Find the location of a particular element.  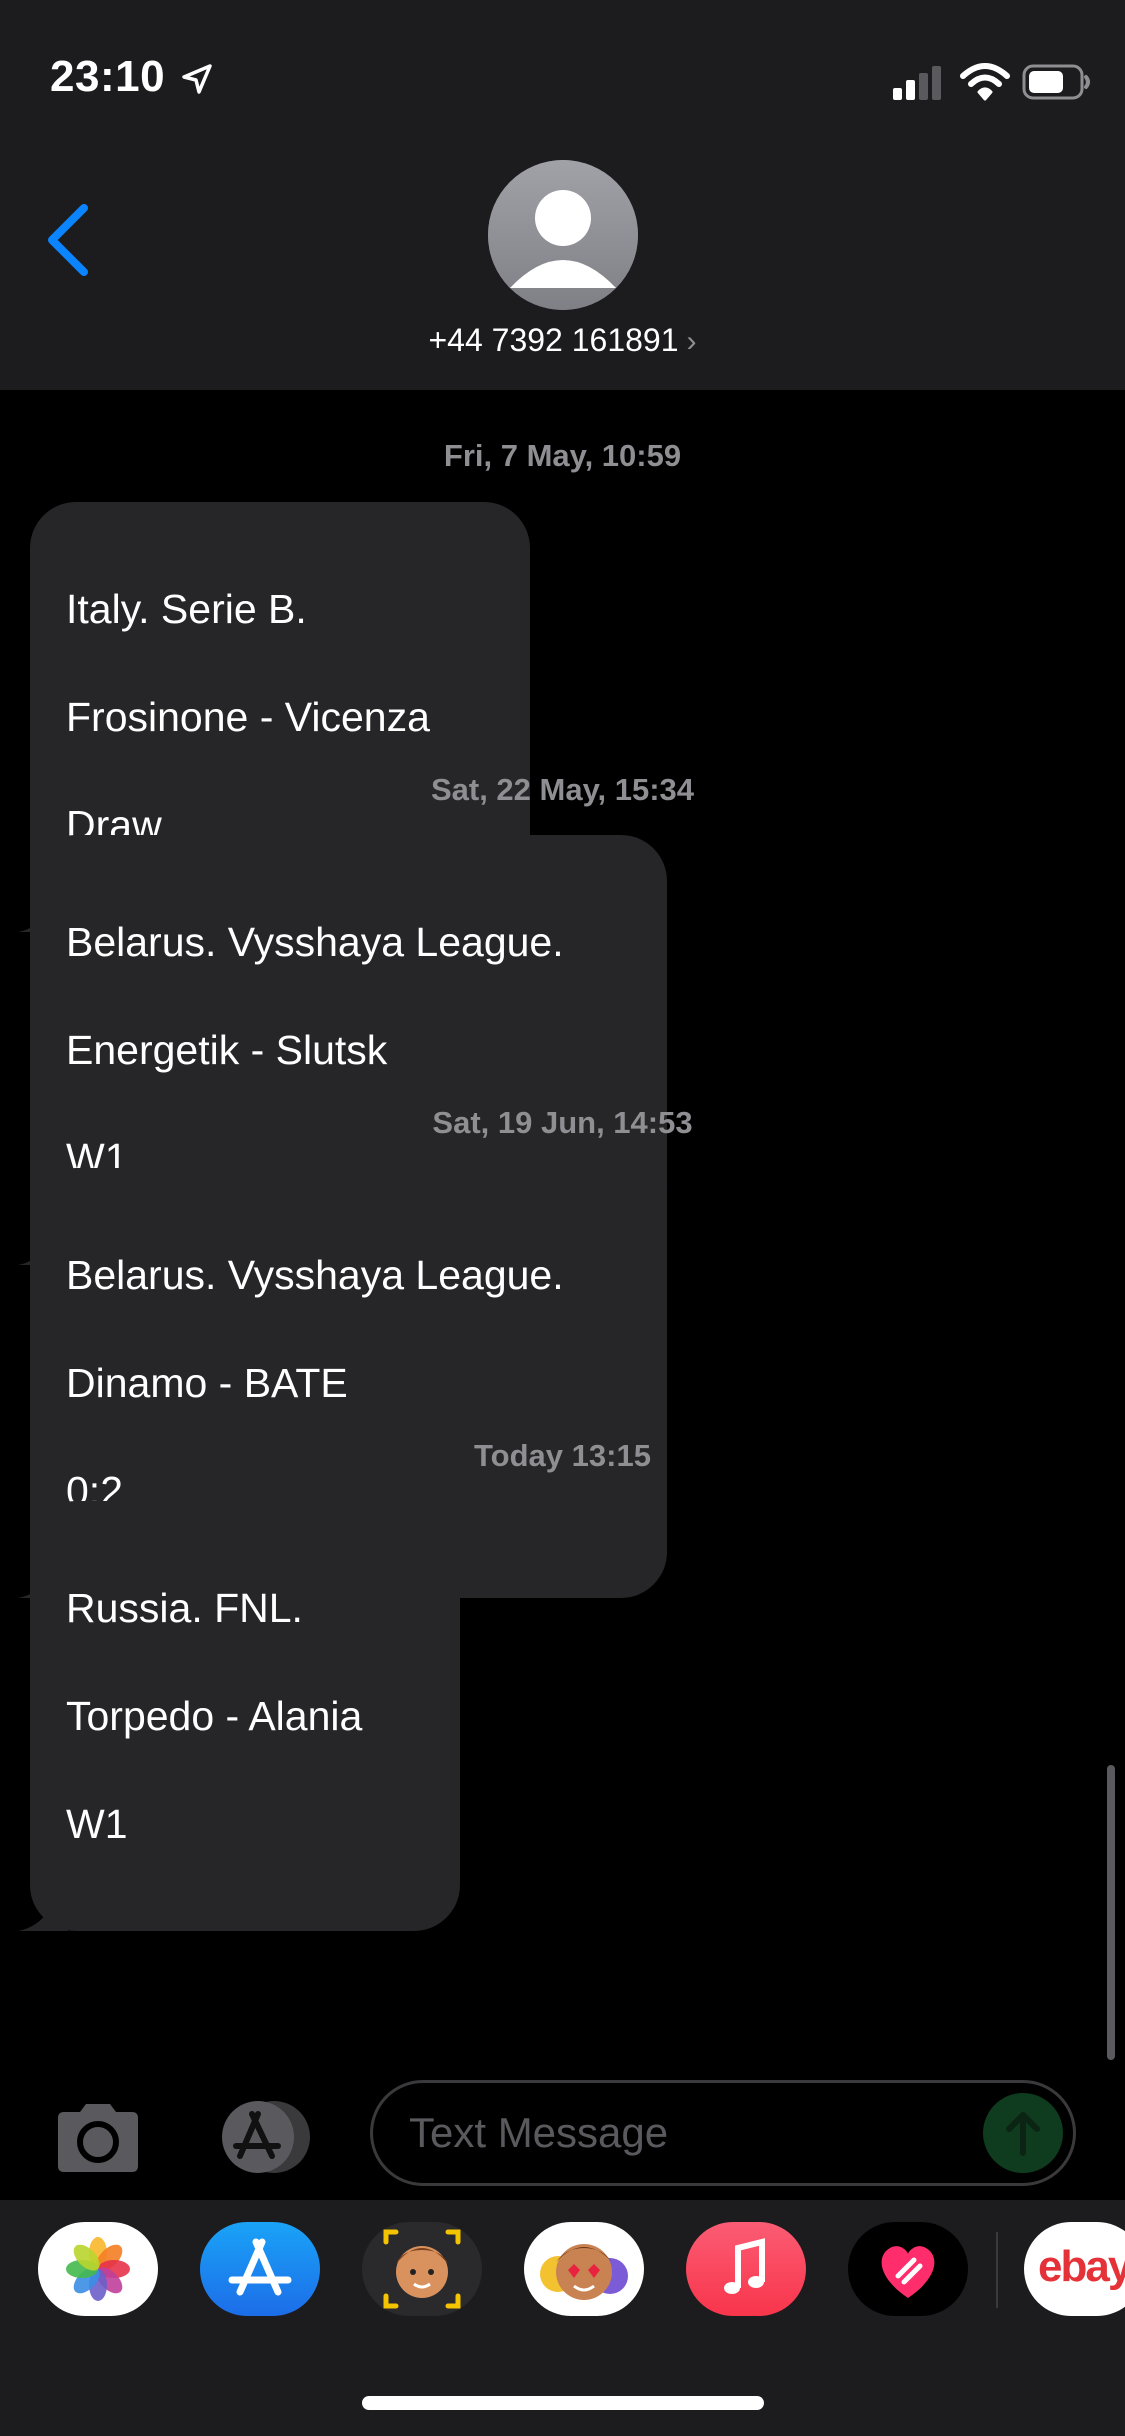

music-app-icon is located at coordinates (746, 2269).